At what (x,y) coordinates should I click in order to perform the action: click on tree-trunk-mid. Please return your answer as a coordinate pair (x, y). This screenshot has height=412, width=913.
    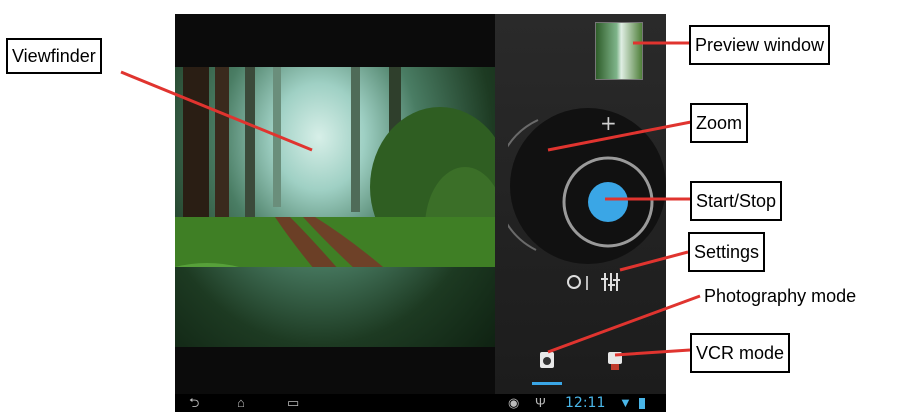
    Looking at the image, I should click on (277, 137).